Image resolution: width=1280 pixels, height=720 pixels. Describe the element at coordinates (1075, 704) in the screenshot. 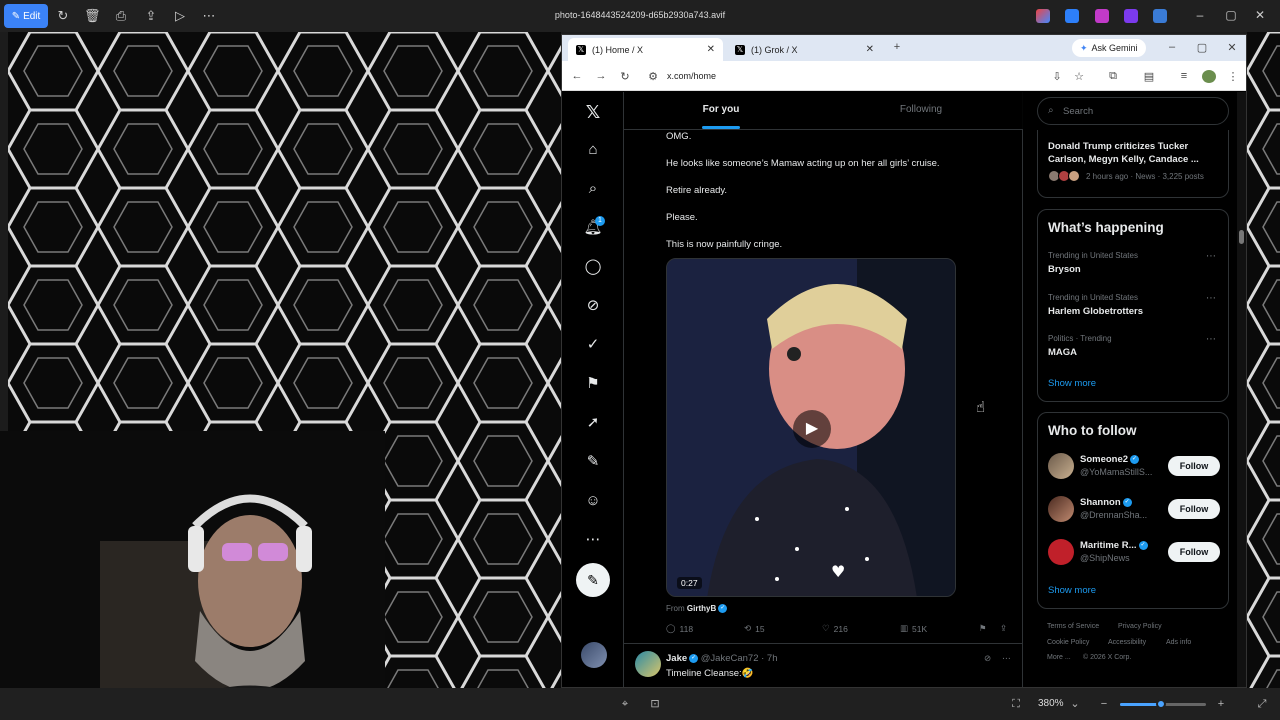

I see `chevron-down-icon: ⌄` at that location.